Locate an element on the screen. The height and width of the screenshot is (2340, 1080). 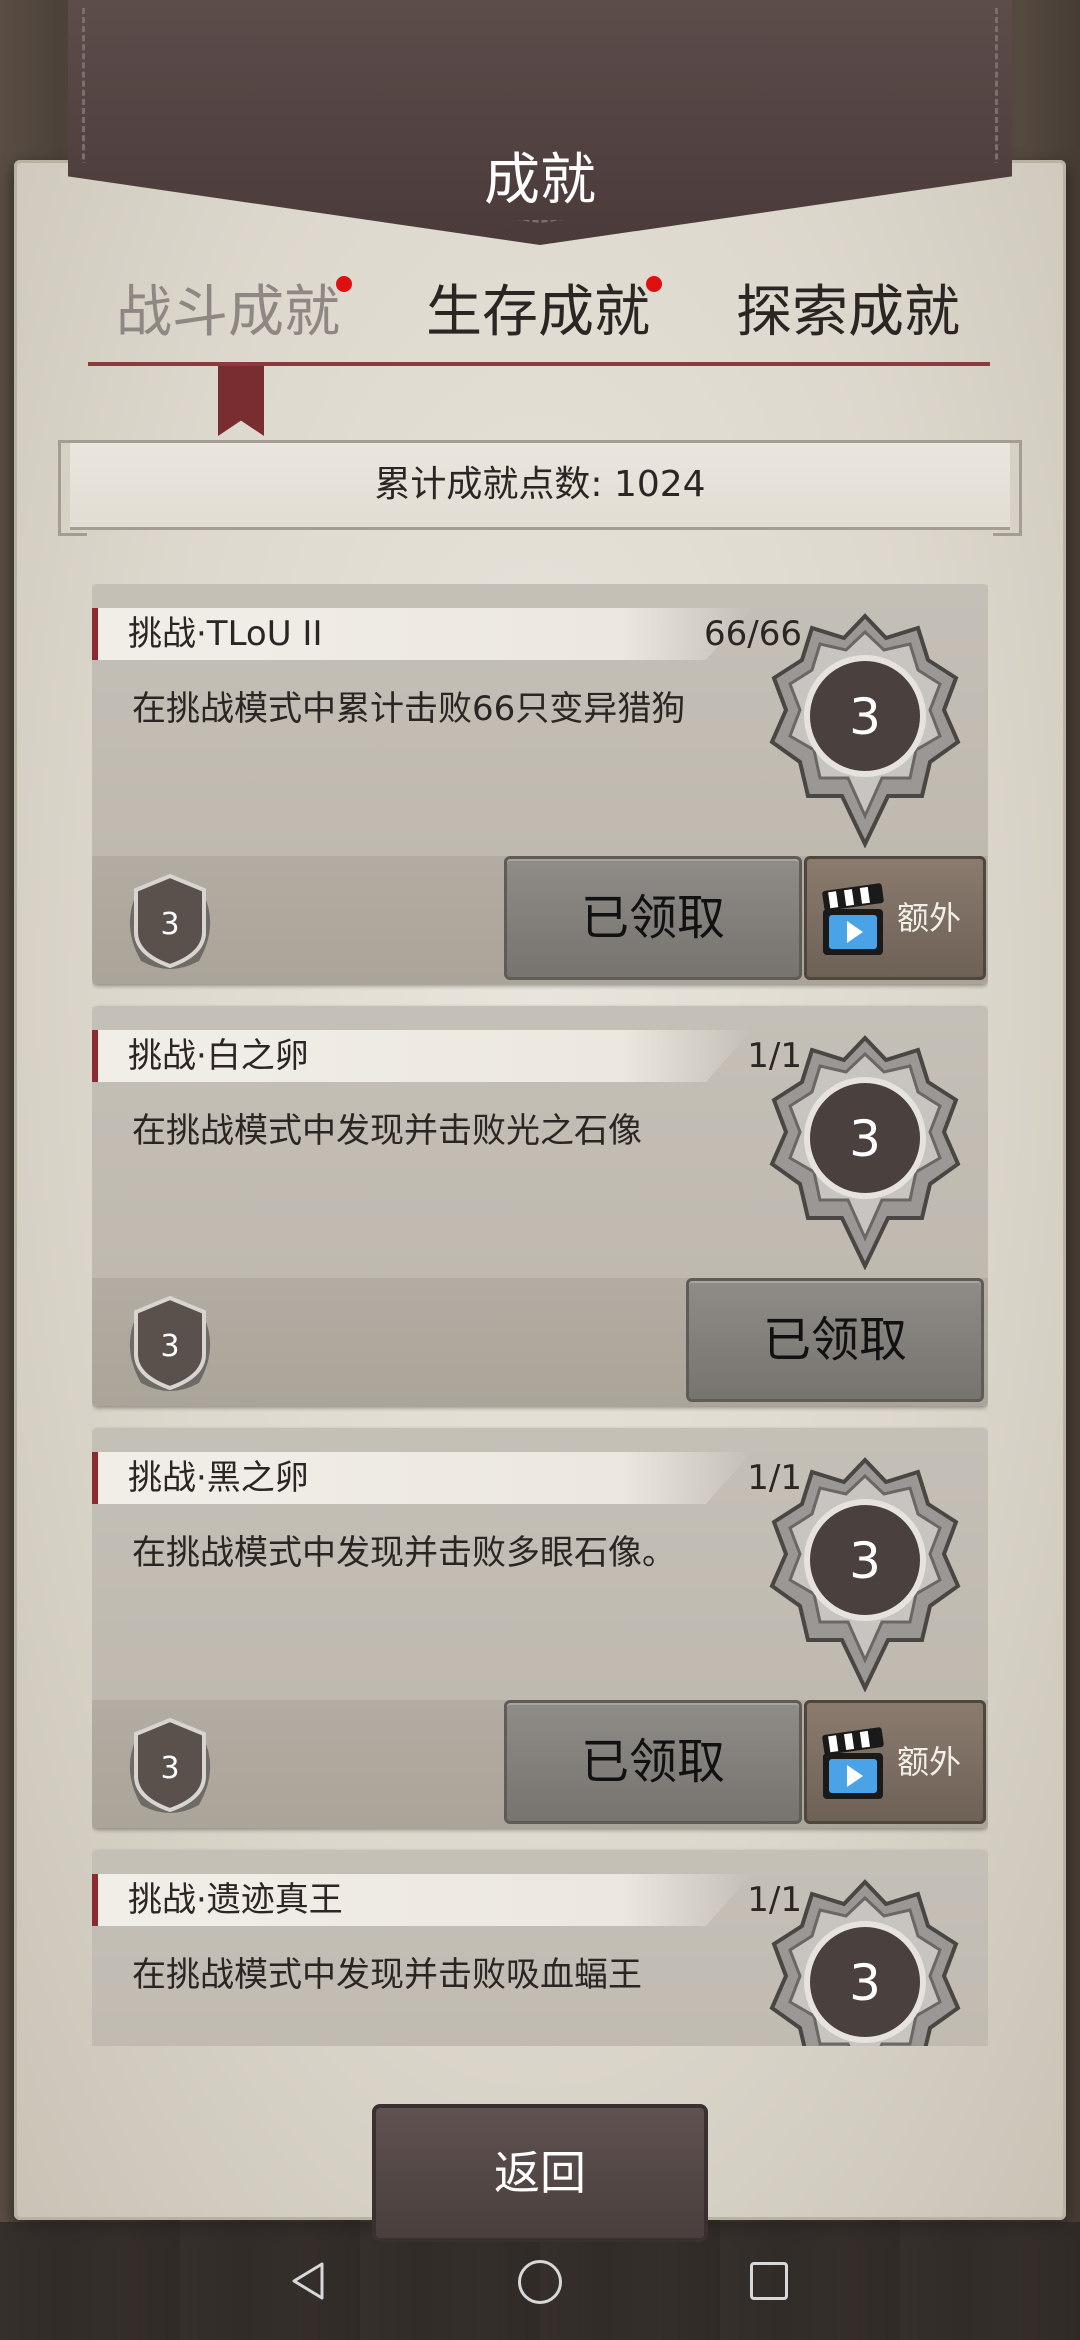
tab-label: 战斗成就 is located at coordinates (228, 312).